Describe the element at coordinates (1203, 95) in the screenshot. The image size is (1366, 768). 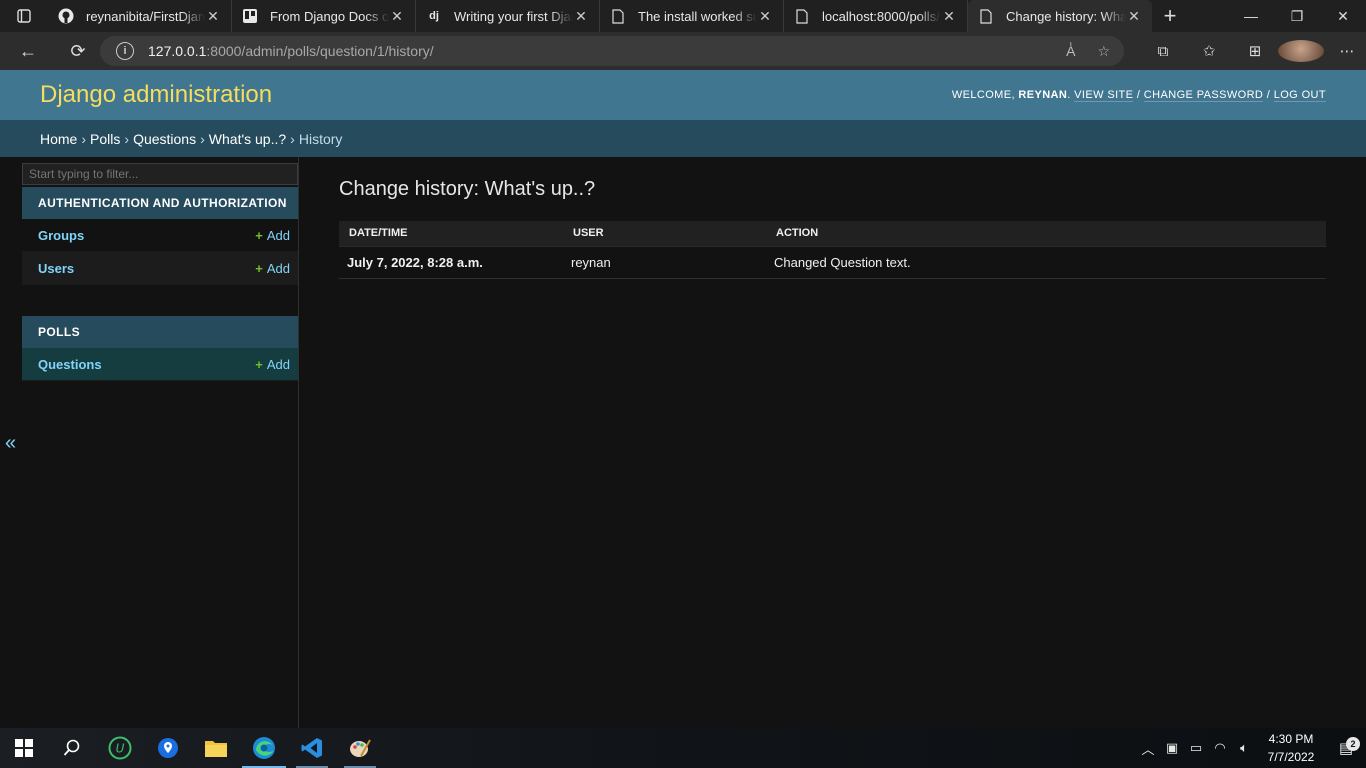
I see `change-password-link: CHANGE PASSWORD` at that location.